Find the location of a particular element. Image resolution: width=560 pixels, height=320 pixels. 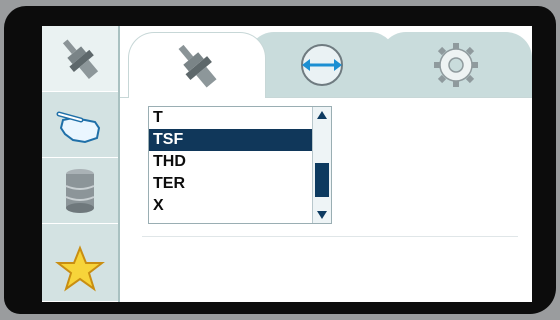

tool-type-listbox: T TSF THD TER X is located at coordinates (240, 165).